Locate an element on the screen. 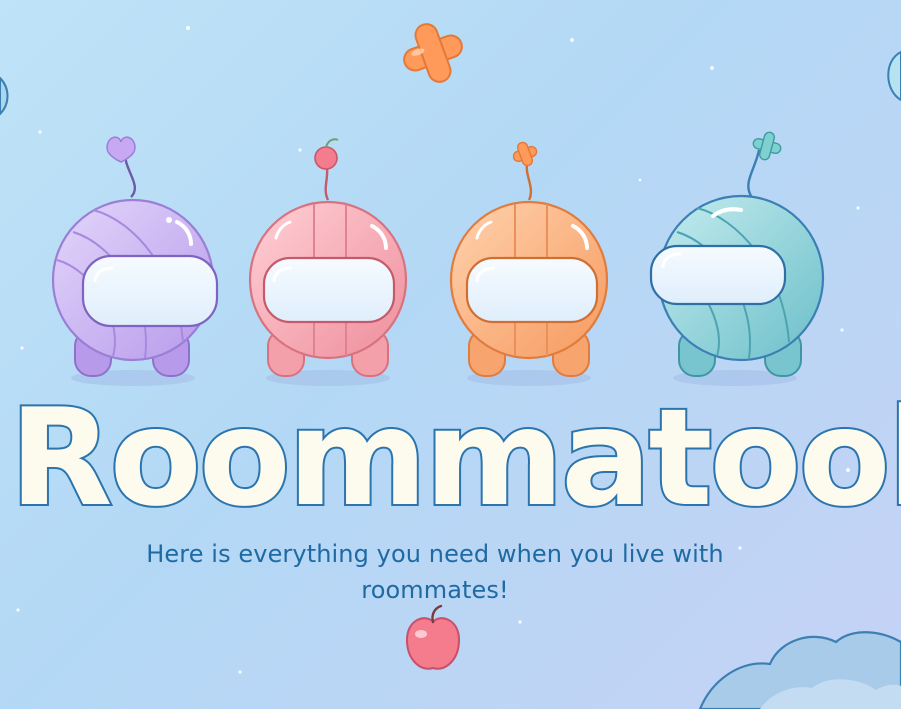 The image size is (901, 709). edge-bubble-left is located at coordinates (4, 96).